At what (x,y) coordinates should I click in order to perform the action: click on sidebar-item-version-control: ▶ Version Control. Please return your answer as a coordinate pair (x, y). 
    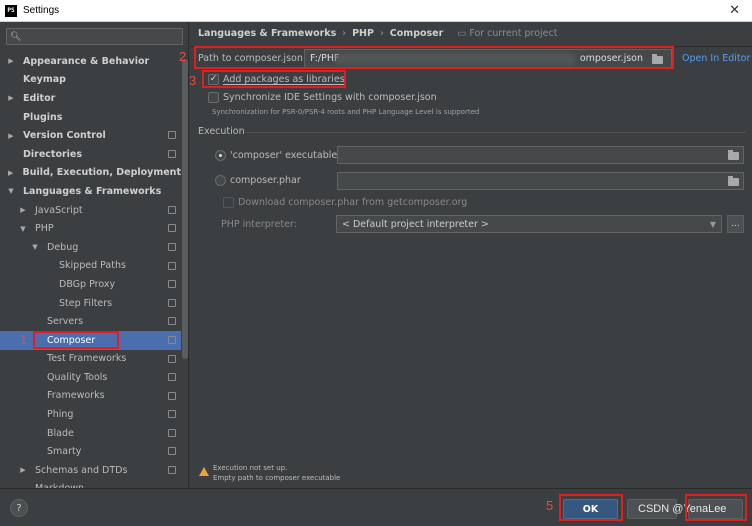
    Looking at the image, I should click on (90, 135).